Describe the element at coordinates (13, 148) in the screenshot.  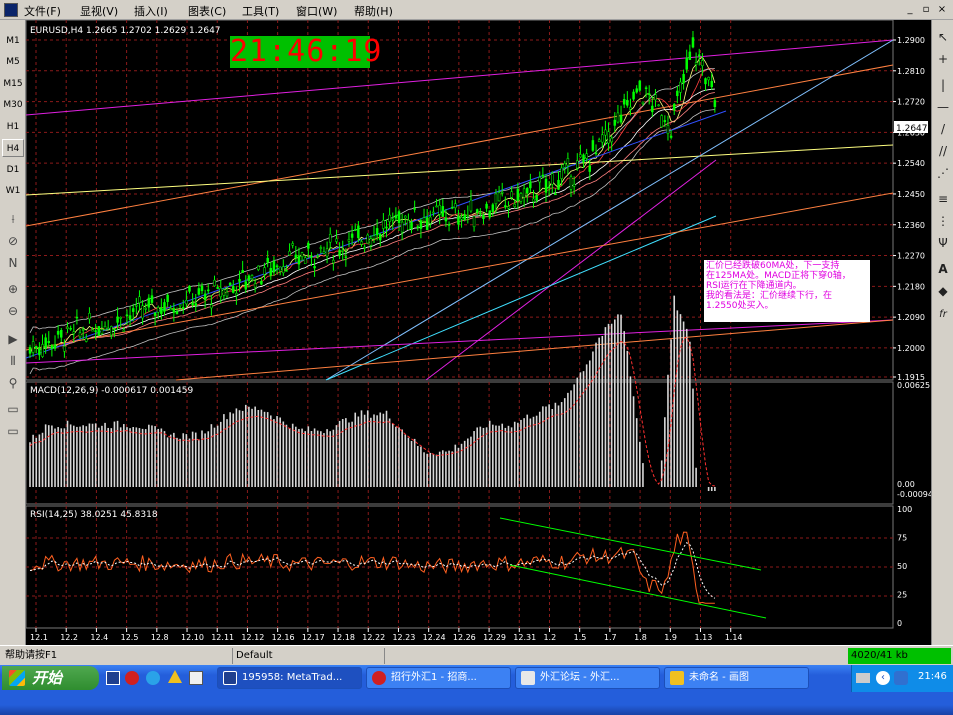
I see `timeframe-h4: H4` at that location.